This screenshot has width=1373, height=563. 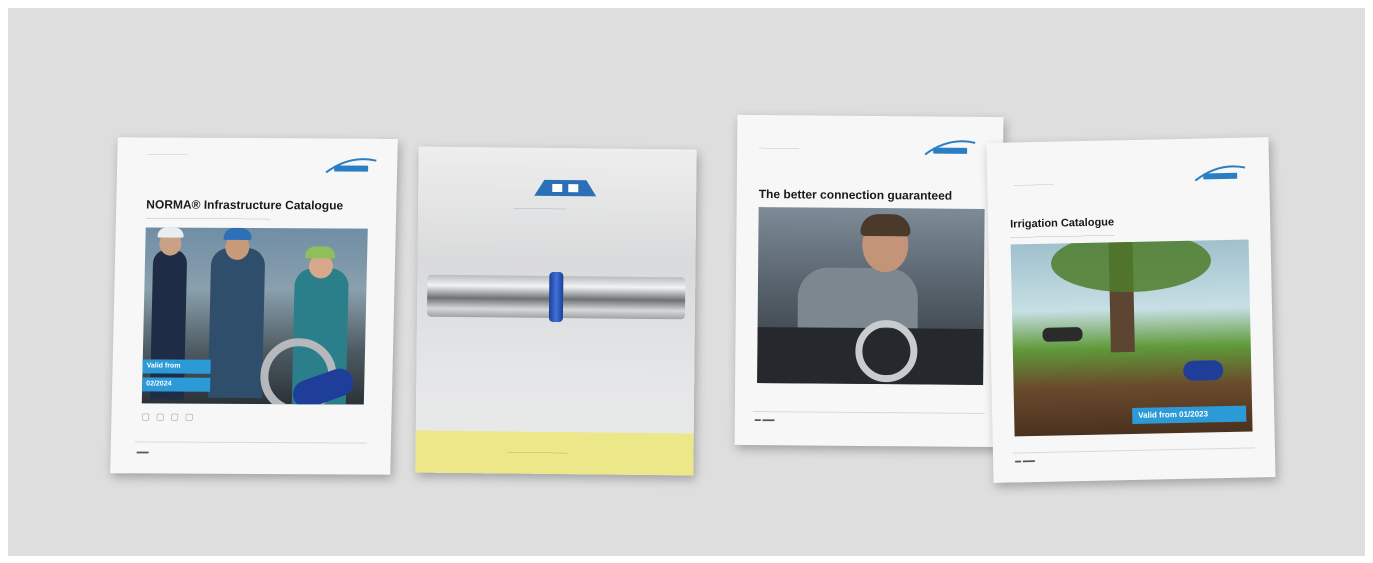 What do you see at coordinates (855, 195) in the screenshot?
I see `cover-title: The better connection guaranteed` at bounding box center [855, 195].